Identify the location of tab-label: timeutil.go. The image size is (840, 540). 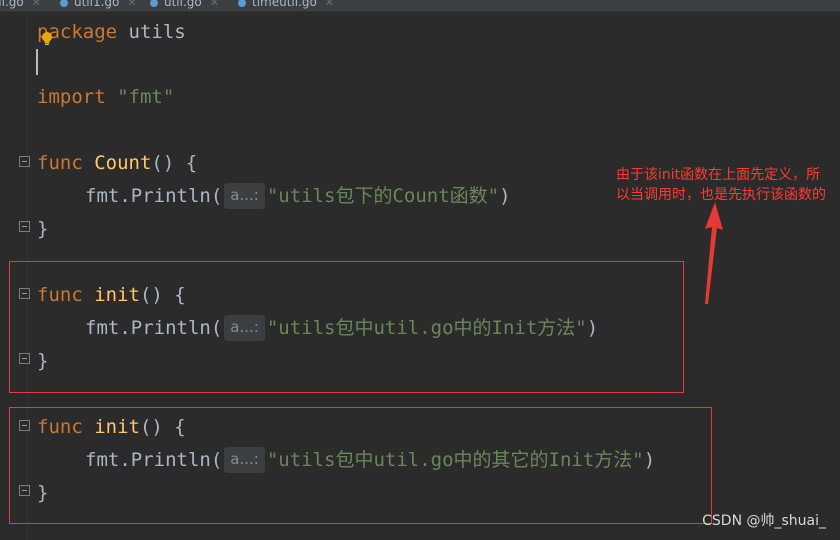
(284, 4).